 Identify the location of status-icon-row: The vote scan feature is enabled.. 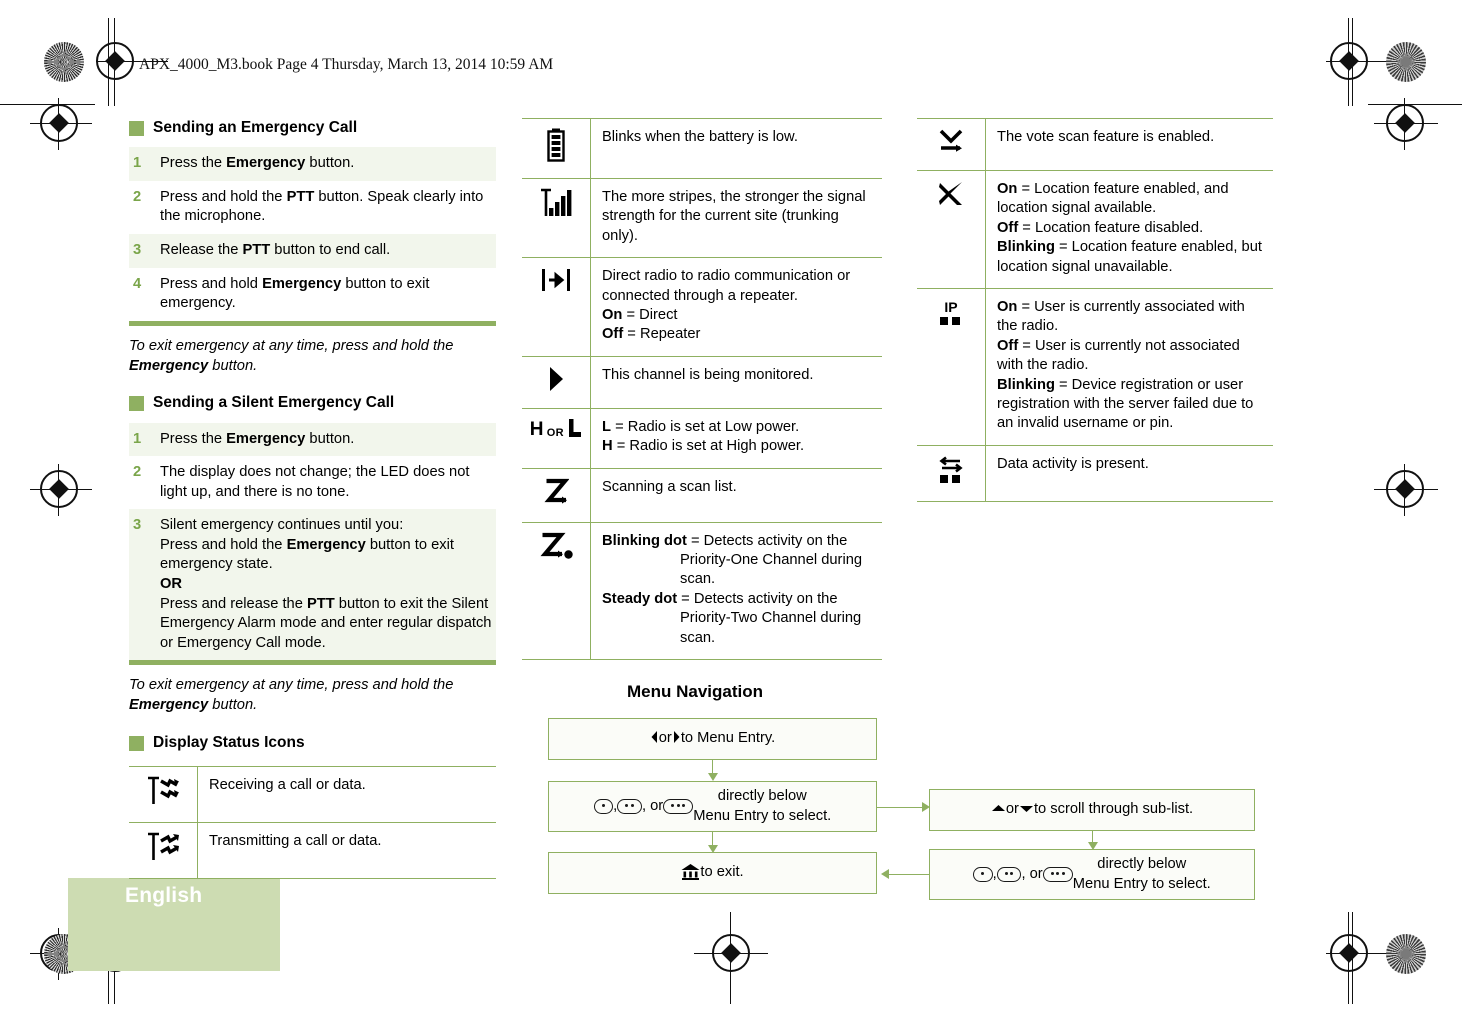
(1095, 144).